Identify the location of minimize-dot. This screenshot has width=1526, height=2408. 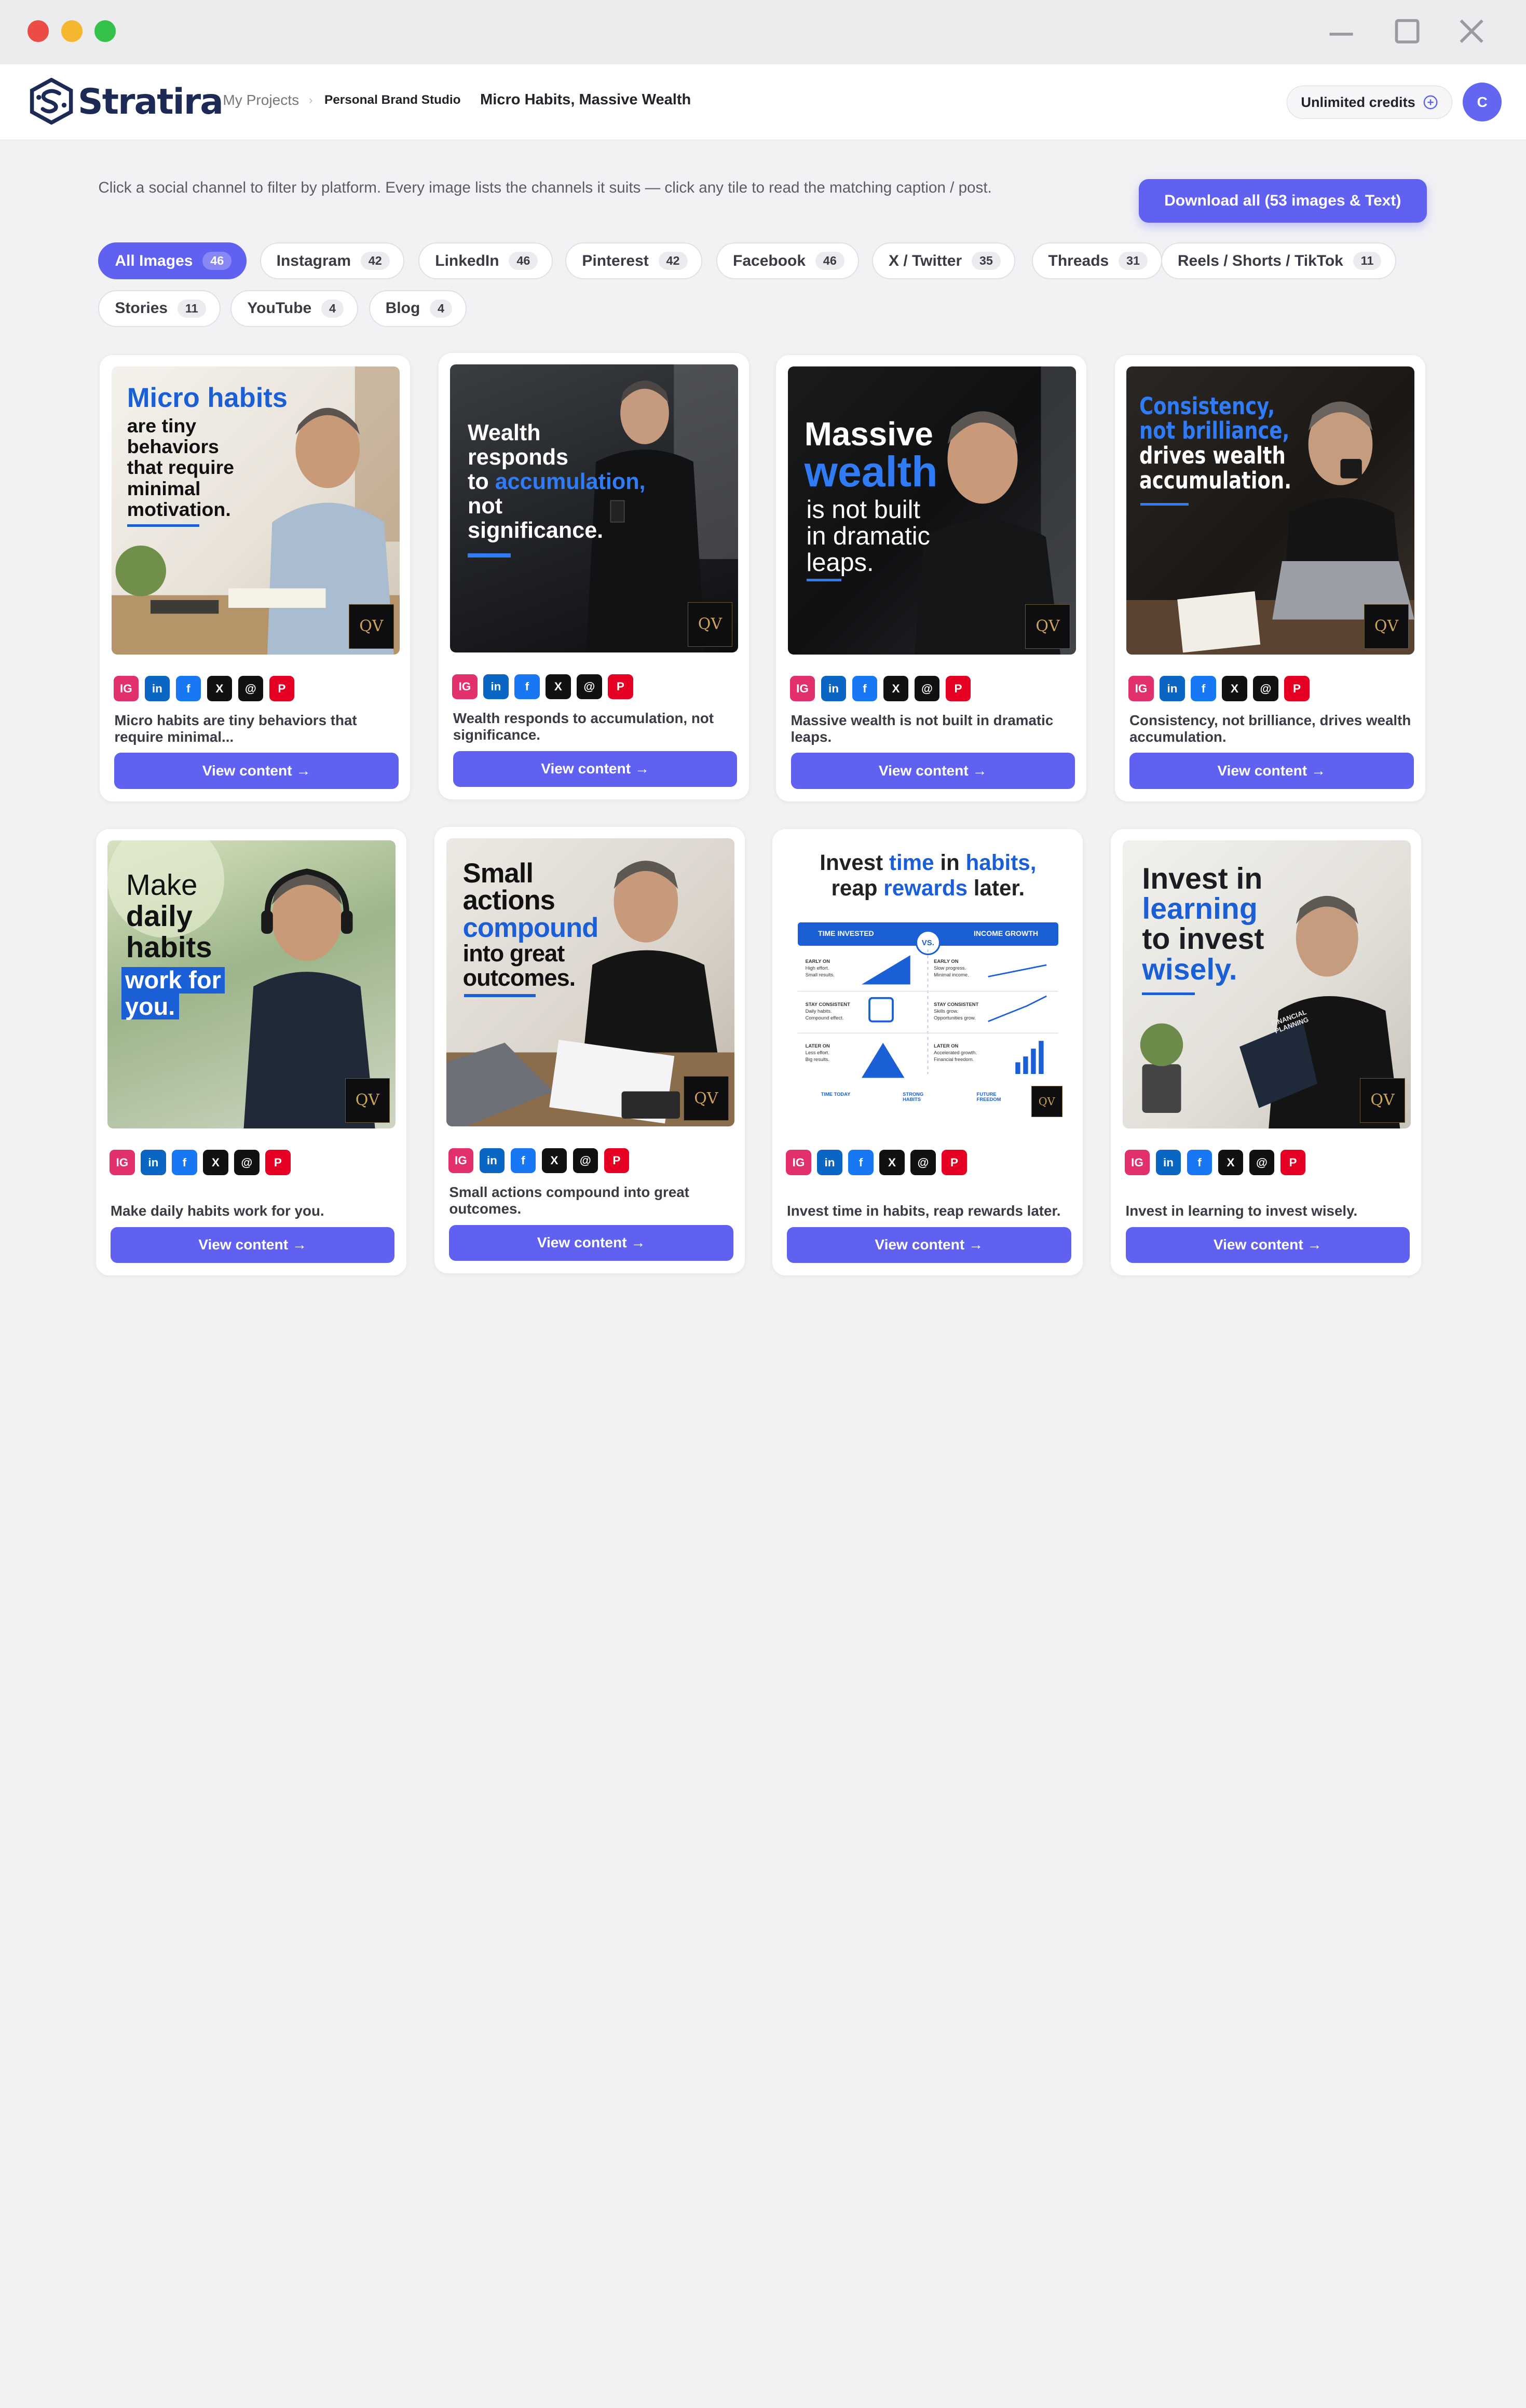
(72, 31).